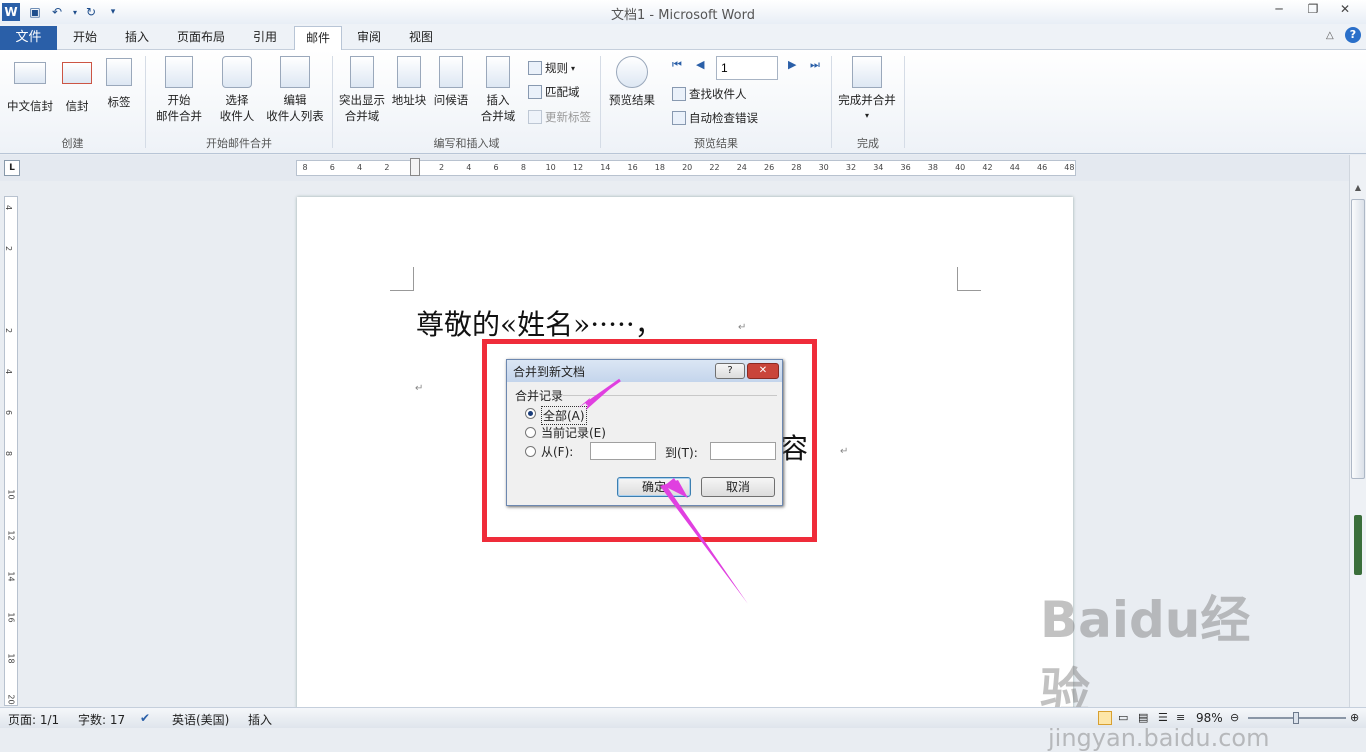 The image size is (1366, 752). I want to click on greeting-line-button: 问候语, so click(451, 82).